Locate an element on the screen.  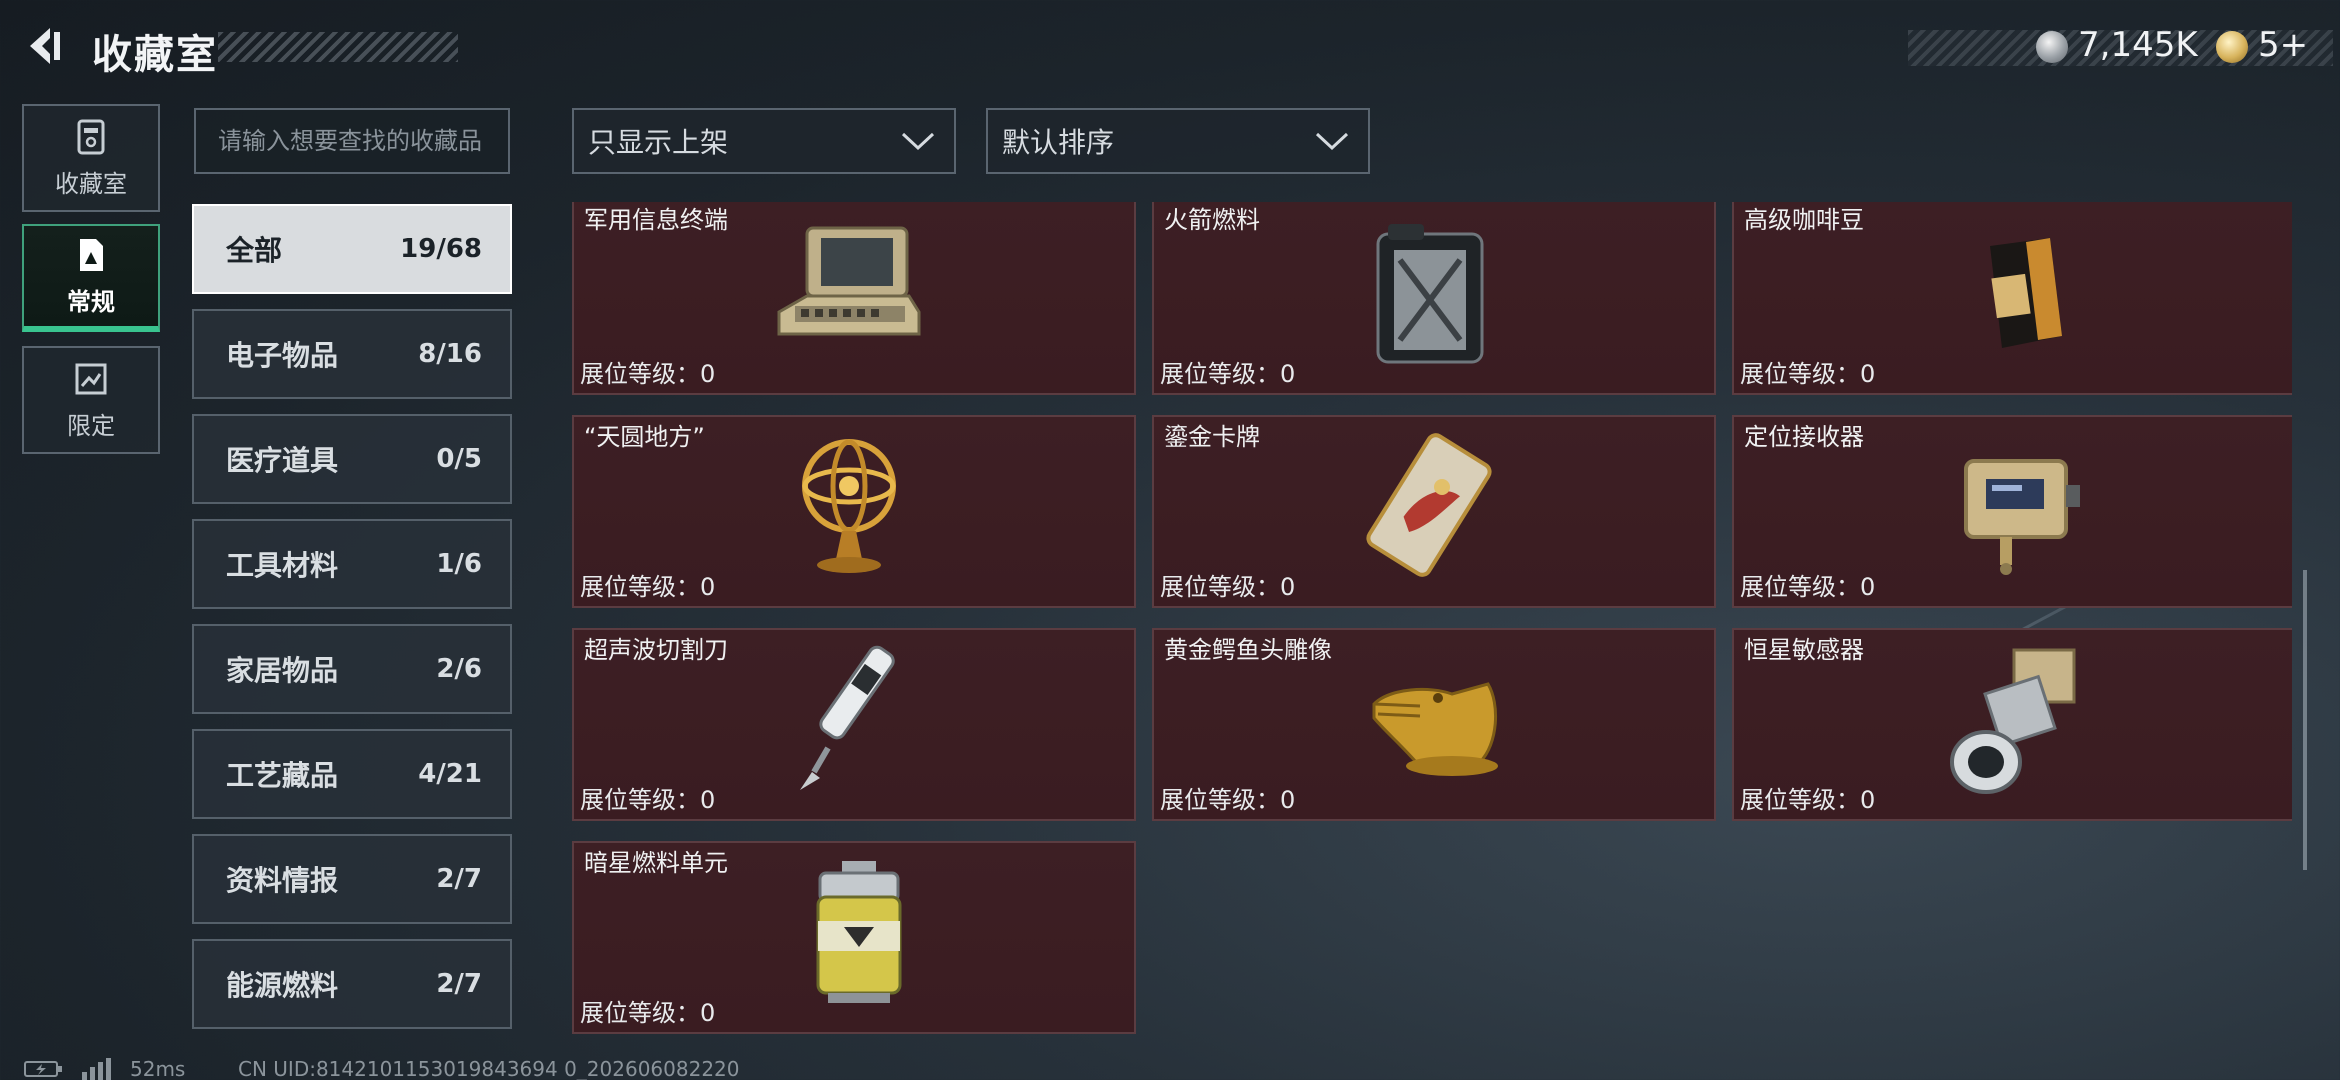
shelf-filter-dropdown: 只显示上架 is located at coordinates (764, 141).